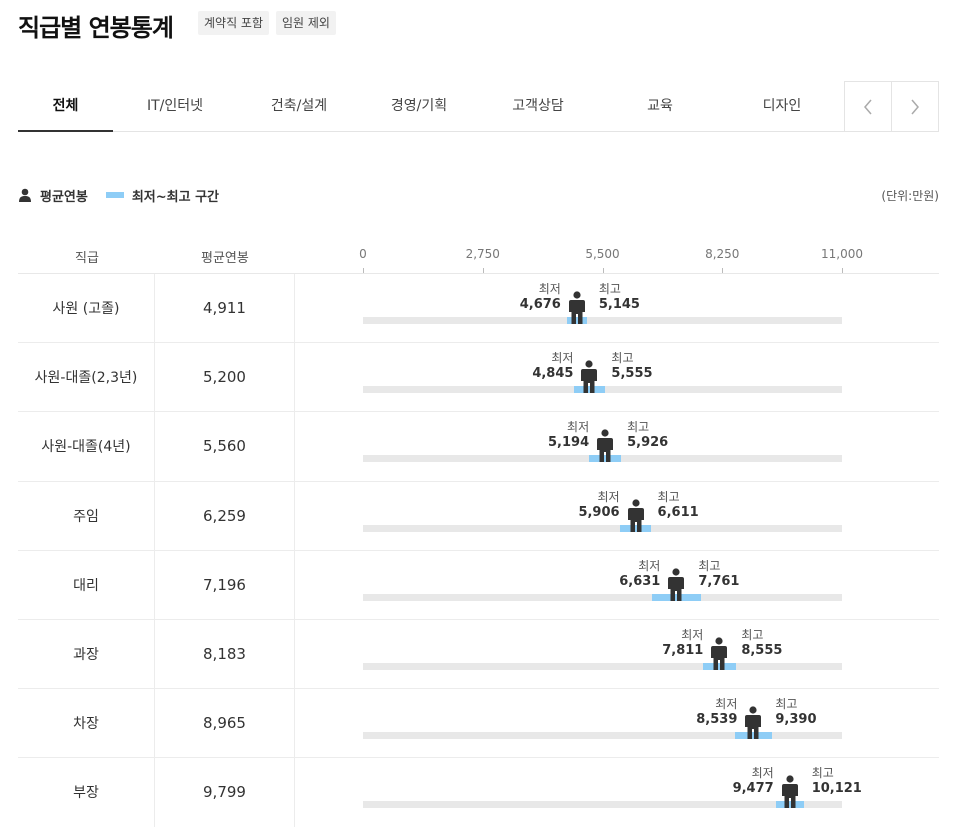 This screenshot has height=827, width=966. What do you see at coordinates (753, 789) in the screenshot?
I see `min-value: 9,477` at bounding box center [753, 789].